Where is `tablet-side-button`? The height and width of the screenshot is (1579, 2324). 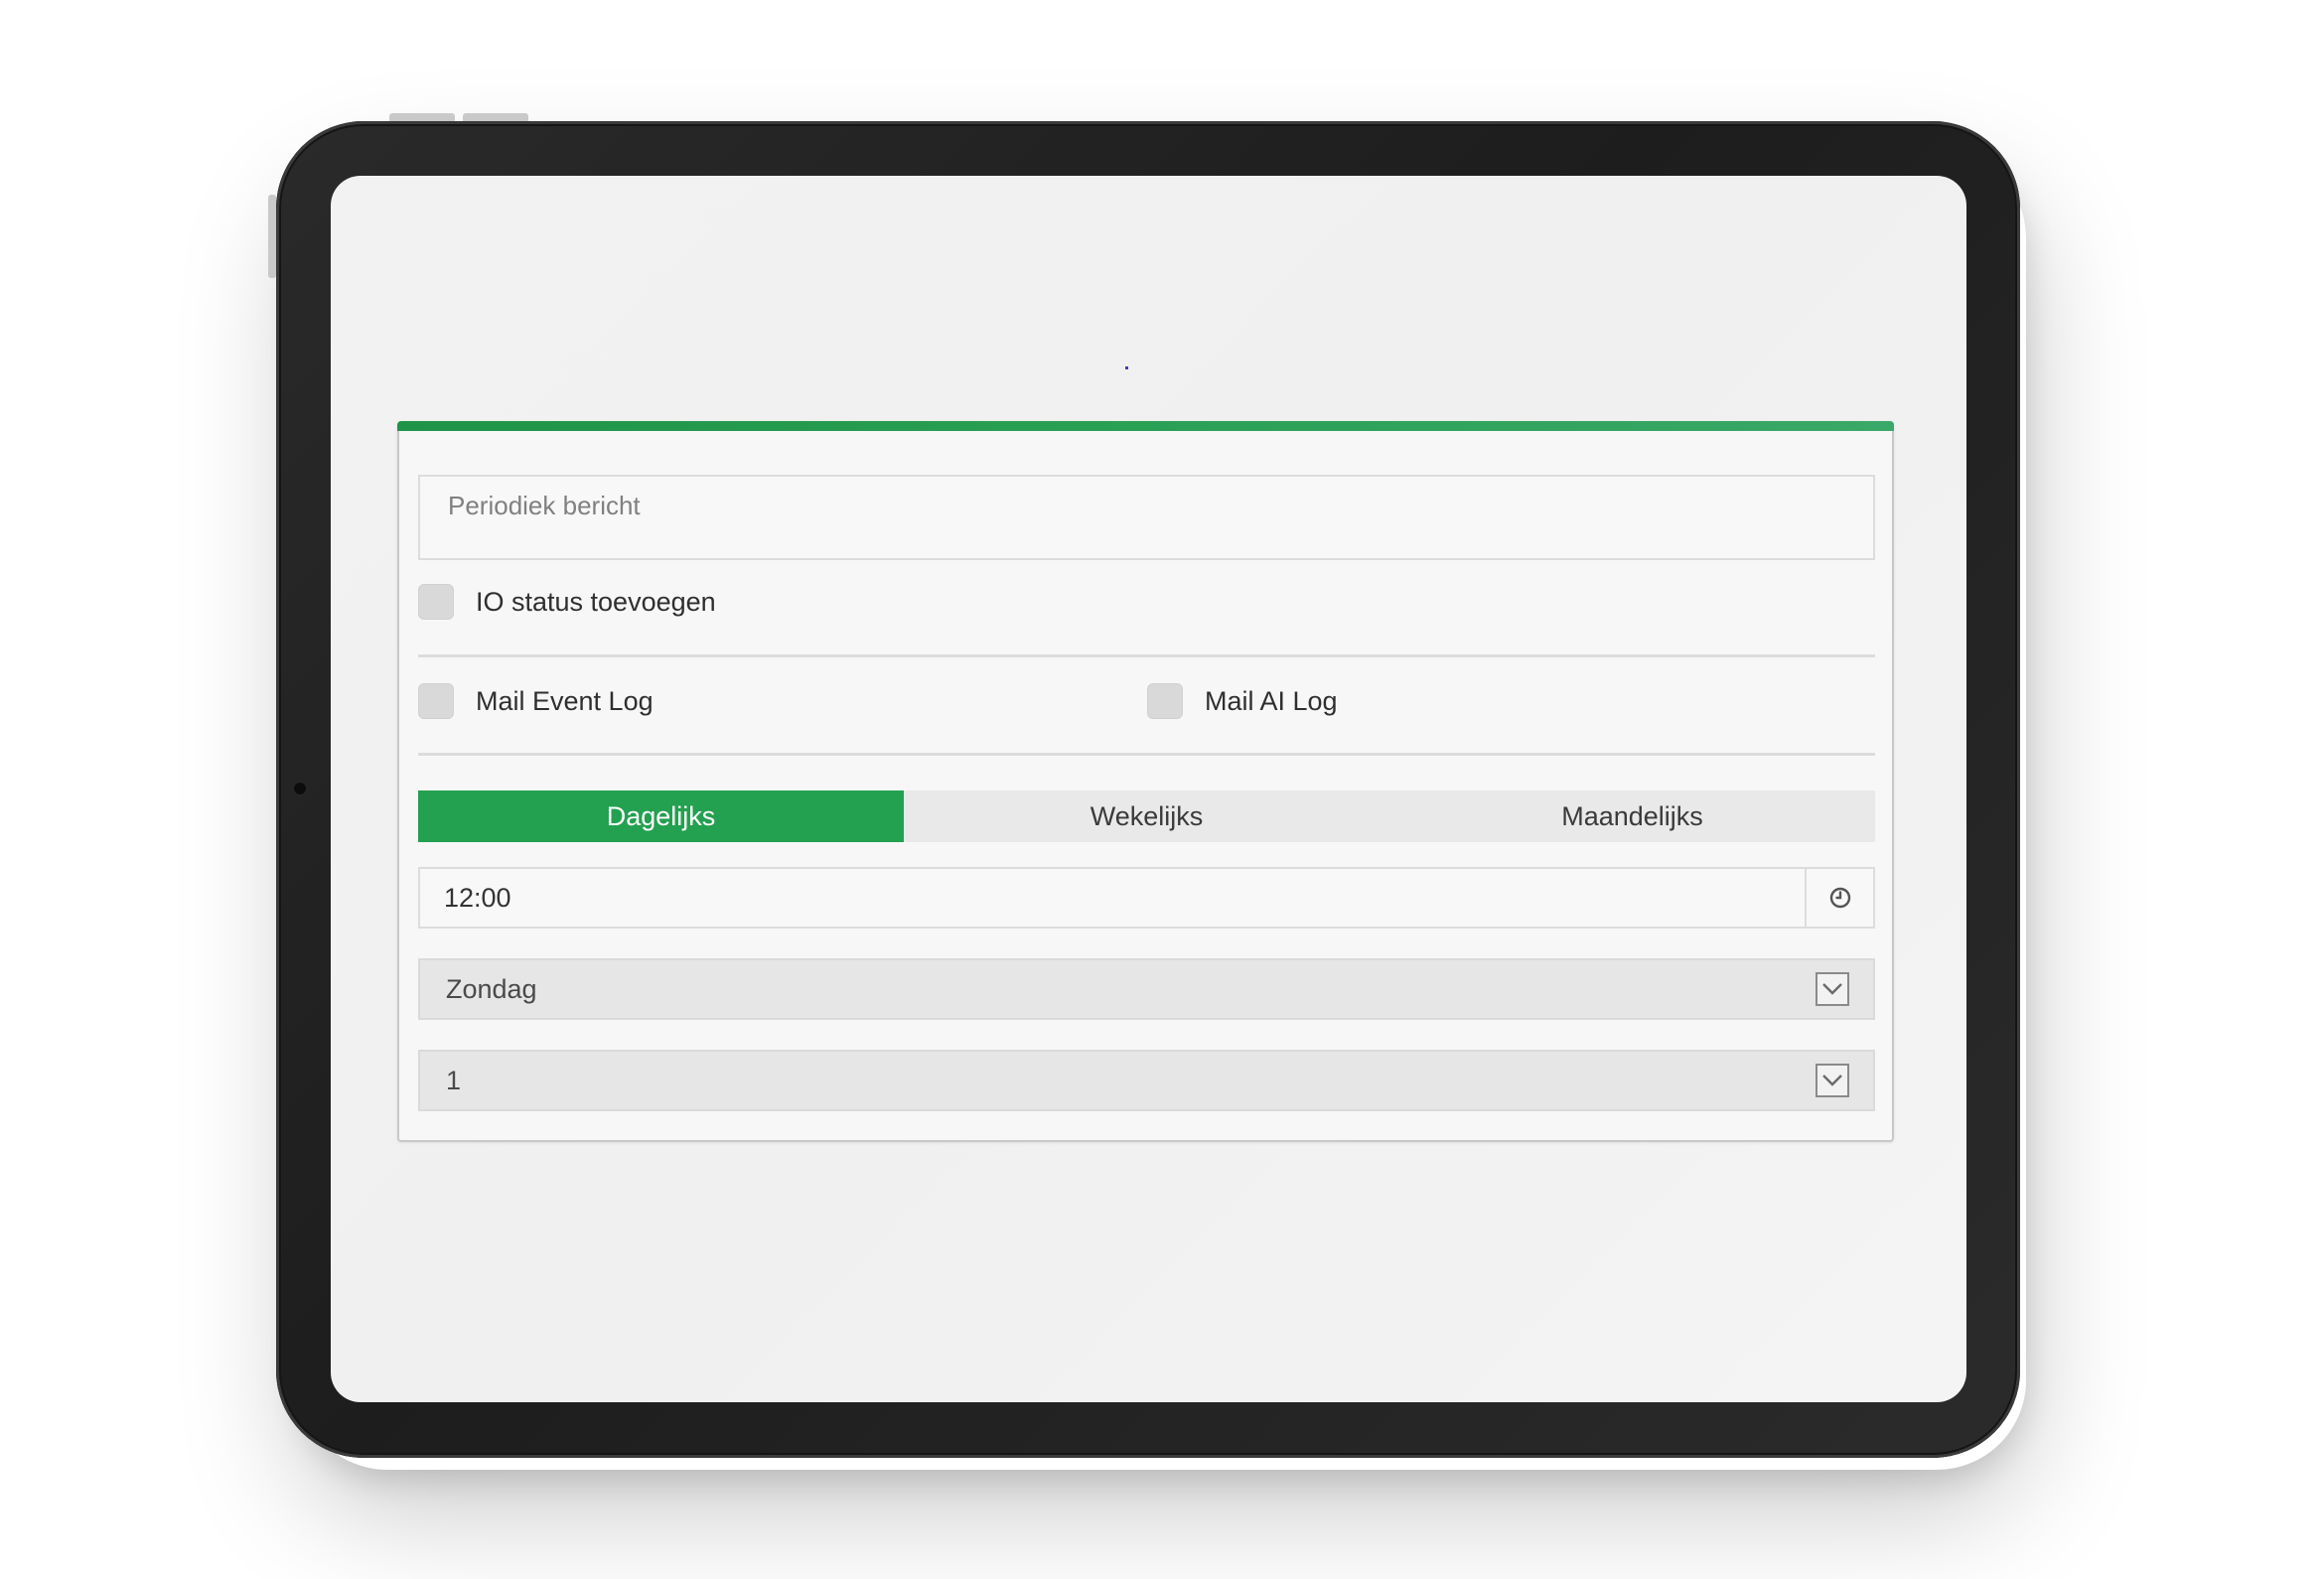 tablet-side-button is located at coordinates (272, 236).